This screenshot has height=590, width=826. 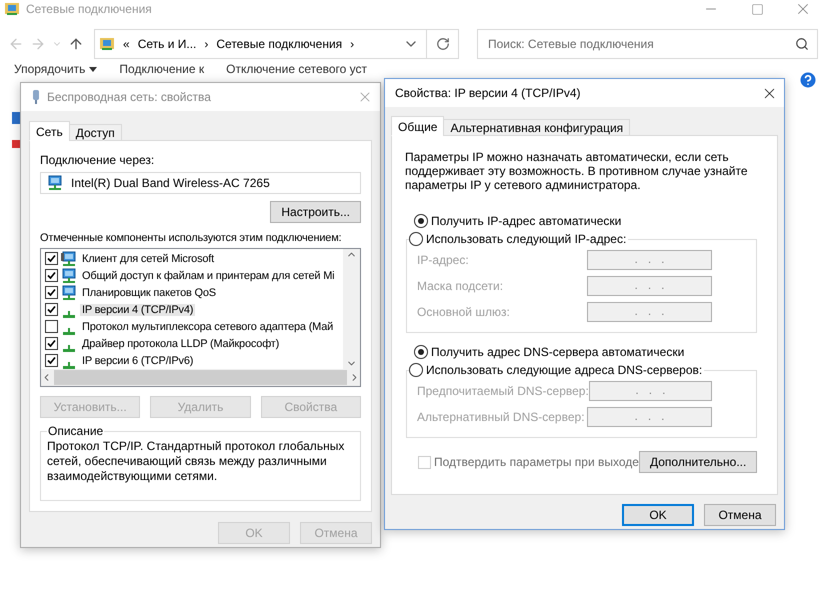 What do you see at coordinates (577, 171) in the screenshot?
I see `intro-text: Параметры IP можно назначать автоматически, если сеть поддерживает эту возможность. В противном случае узнайте параметры IP у сетевого администратора.` at bounding box center [577, 171].